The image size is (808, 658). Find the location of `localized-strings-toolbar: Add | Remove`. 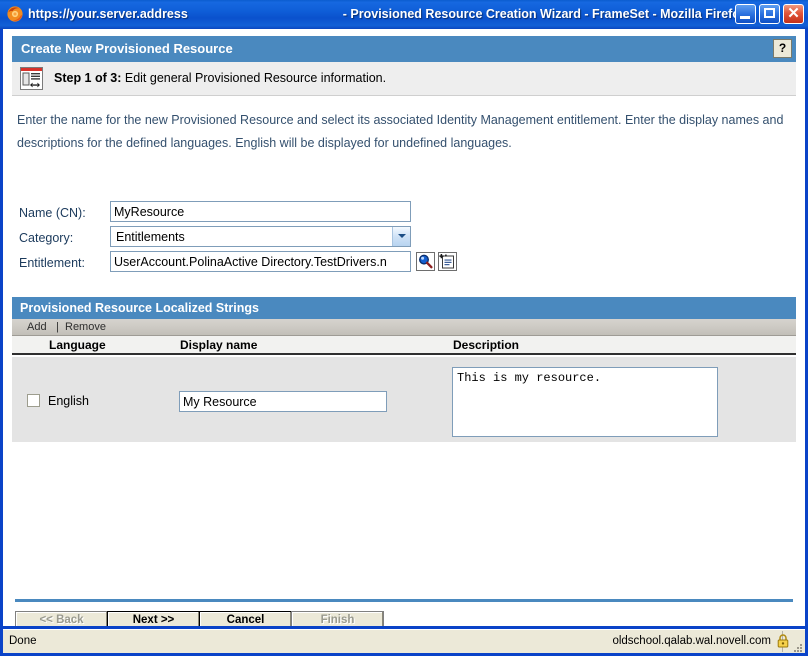

localized-strings-toolbar: Add | Remove is located at coordinates (404, 327).